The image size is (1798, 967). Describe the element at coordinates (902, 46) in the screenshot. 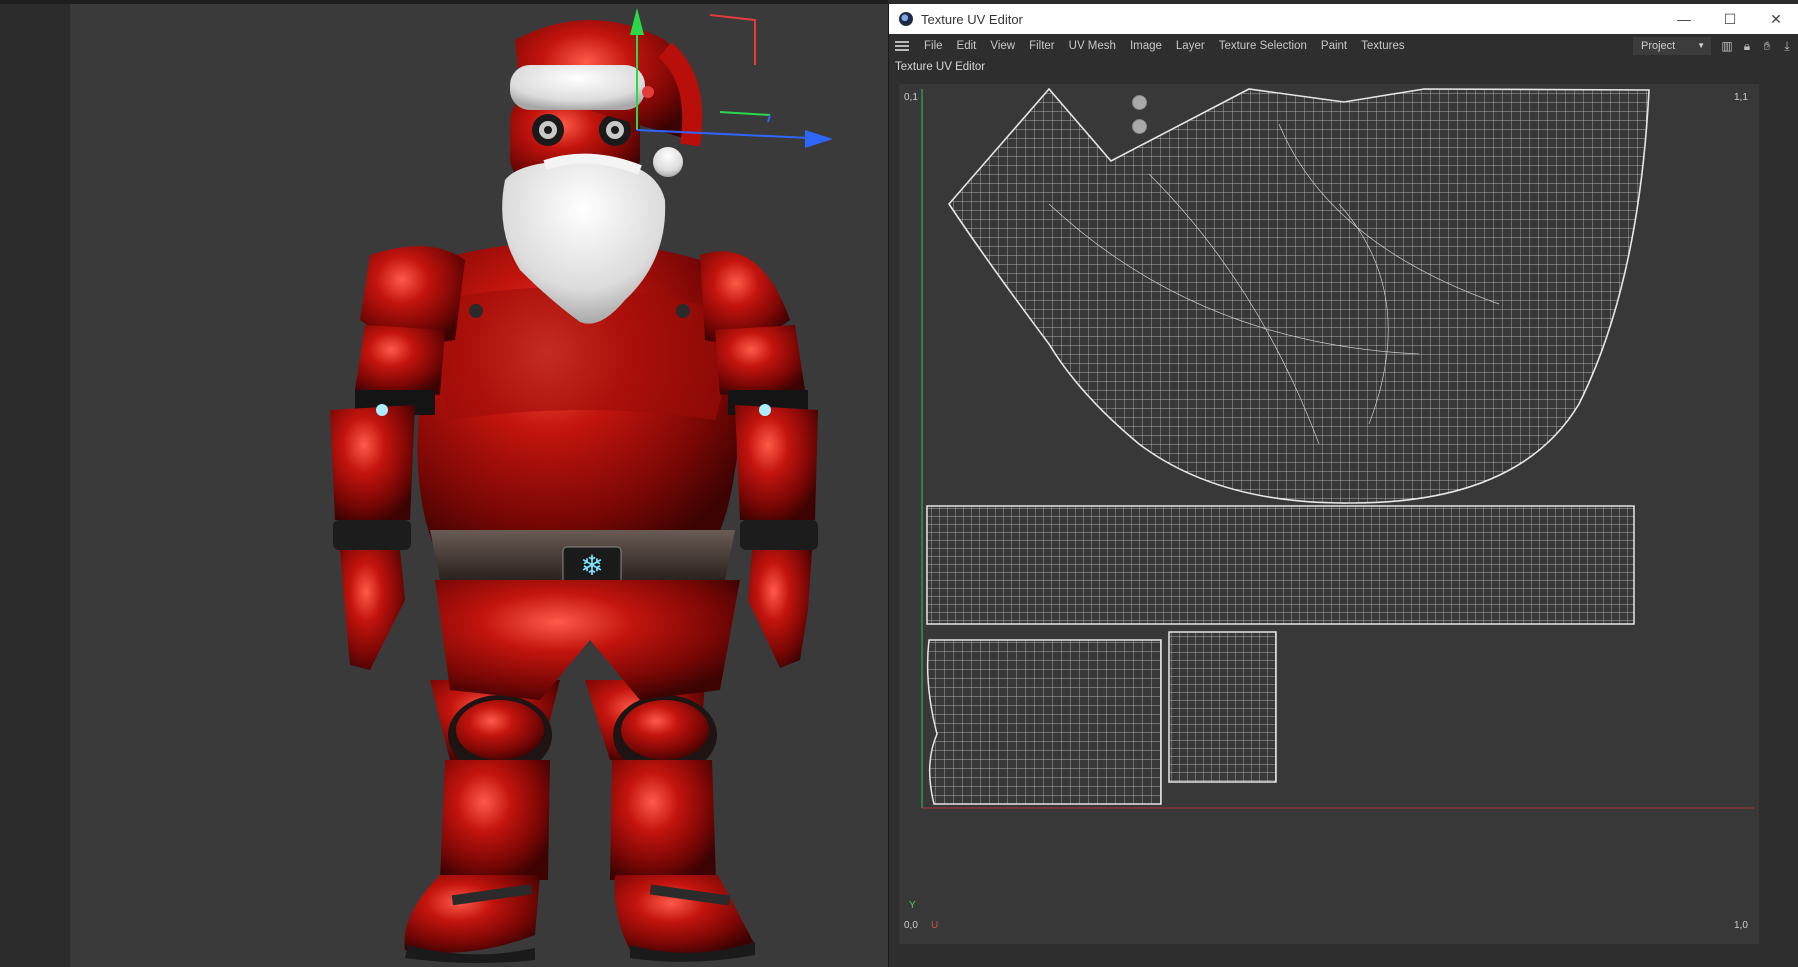

I see `hamburger-menu-icon` at that location.